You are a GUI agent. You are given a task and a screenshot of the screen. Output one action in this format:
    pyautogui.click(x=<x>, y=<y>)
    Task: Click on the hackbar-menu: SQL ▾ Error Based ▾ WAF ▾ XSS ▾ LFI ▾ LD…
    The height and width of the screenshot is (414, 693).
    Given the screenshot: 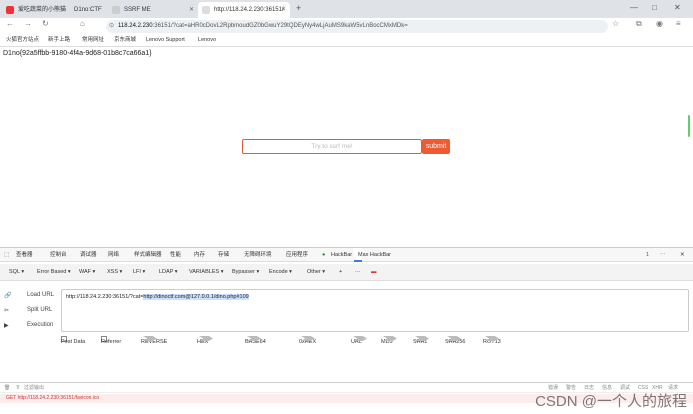 What is the action you would take?
    pyautogui.click(x=346, y=272)
    